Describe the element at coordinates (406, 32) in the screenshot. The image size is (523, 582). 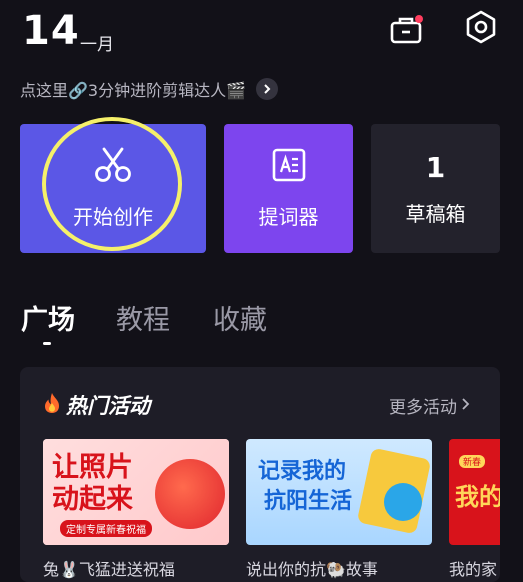
I see `toolbox-button` at that location.